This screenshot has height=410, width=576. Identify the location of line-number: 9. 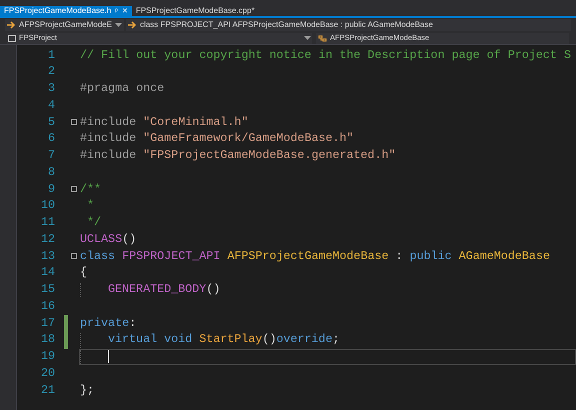
(51, 189).